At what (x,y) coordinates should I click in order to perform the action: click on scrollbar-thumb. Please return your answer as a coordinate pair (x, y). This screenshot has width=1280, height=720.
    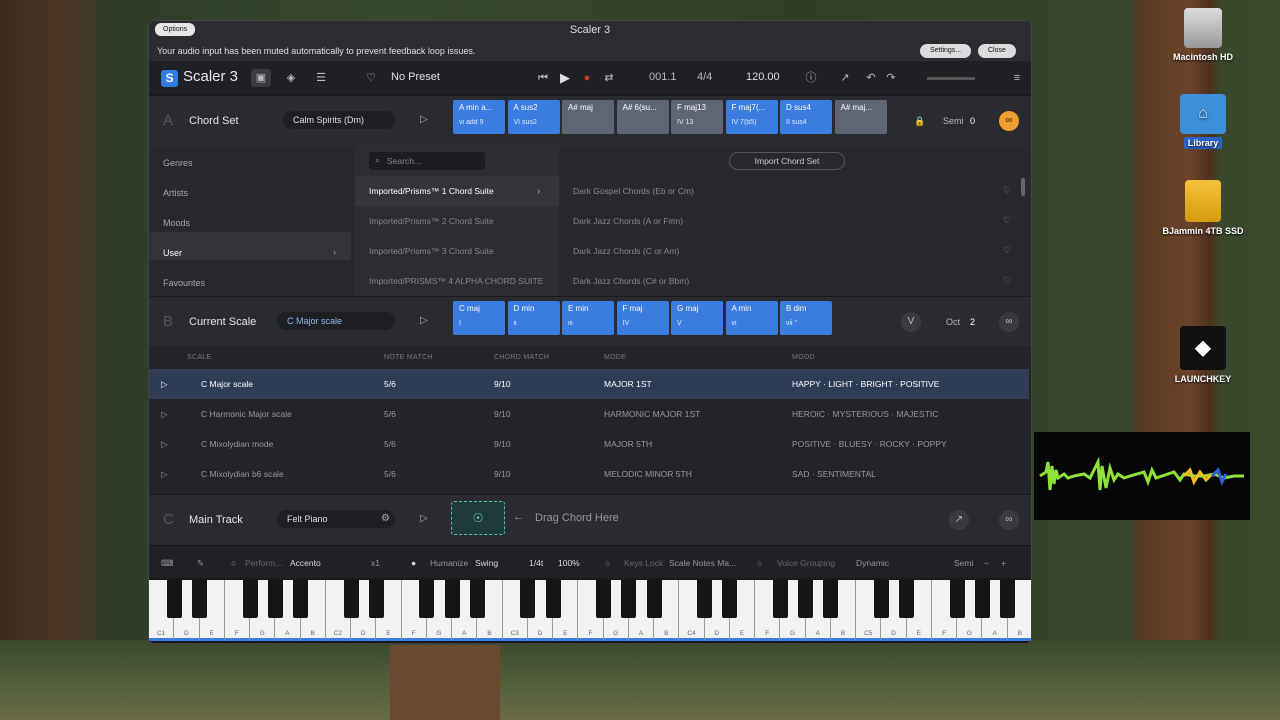
    Looking at the image, I should click on (1023, 187).